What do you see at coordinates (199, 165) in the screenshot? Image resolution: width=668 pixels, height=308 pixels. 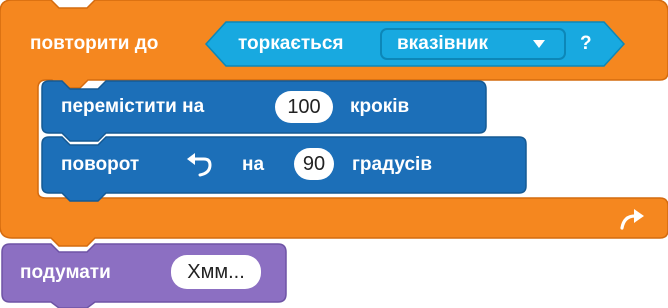 I see `turn-left-icon` at bounding box center [199, 165].